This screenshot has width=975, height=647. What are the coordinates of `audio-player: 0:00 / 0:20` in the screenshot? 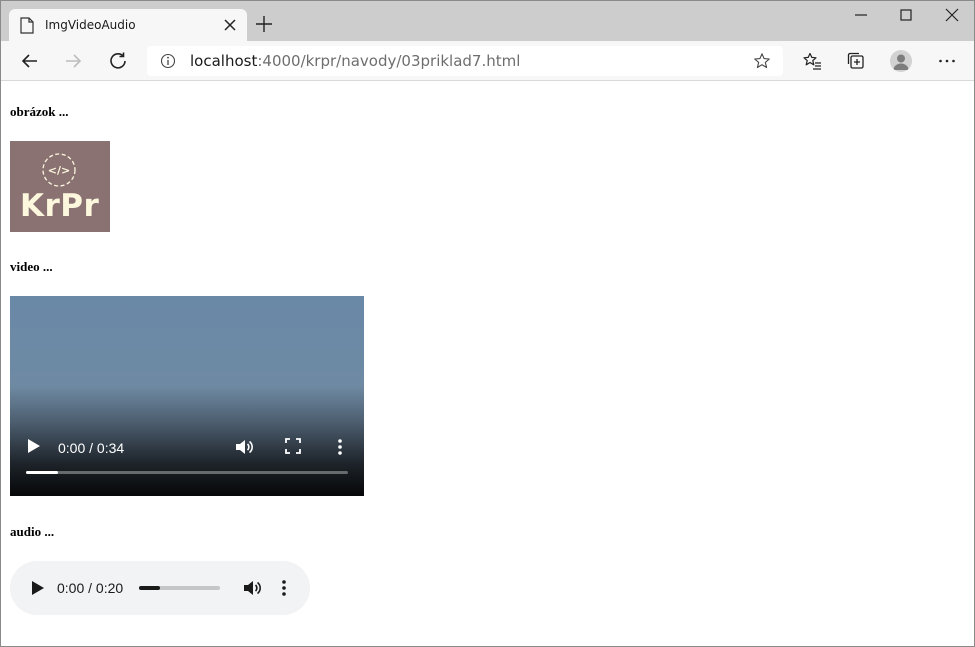 It's located at (160, 588).